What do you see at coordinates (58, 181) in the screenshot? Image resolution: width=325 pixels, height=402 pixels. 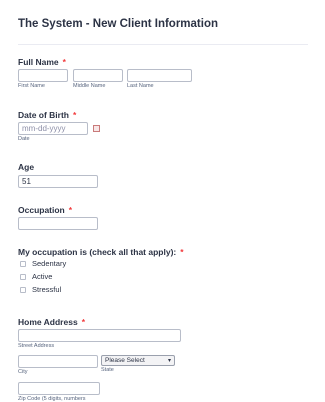 I see `age-input` at bounding box center [58, 181].